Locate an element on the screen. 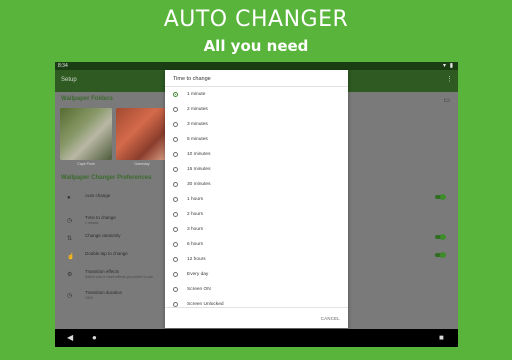 This screenshot has width=512, height=360. dialog-top-divider is located at coordinates (256, 86).